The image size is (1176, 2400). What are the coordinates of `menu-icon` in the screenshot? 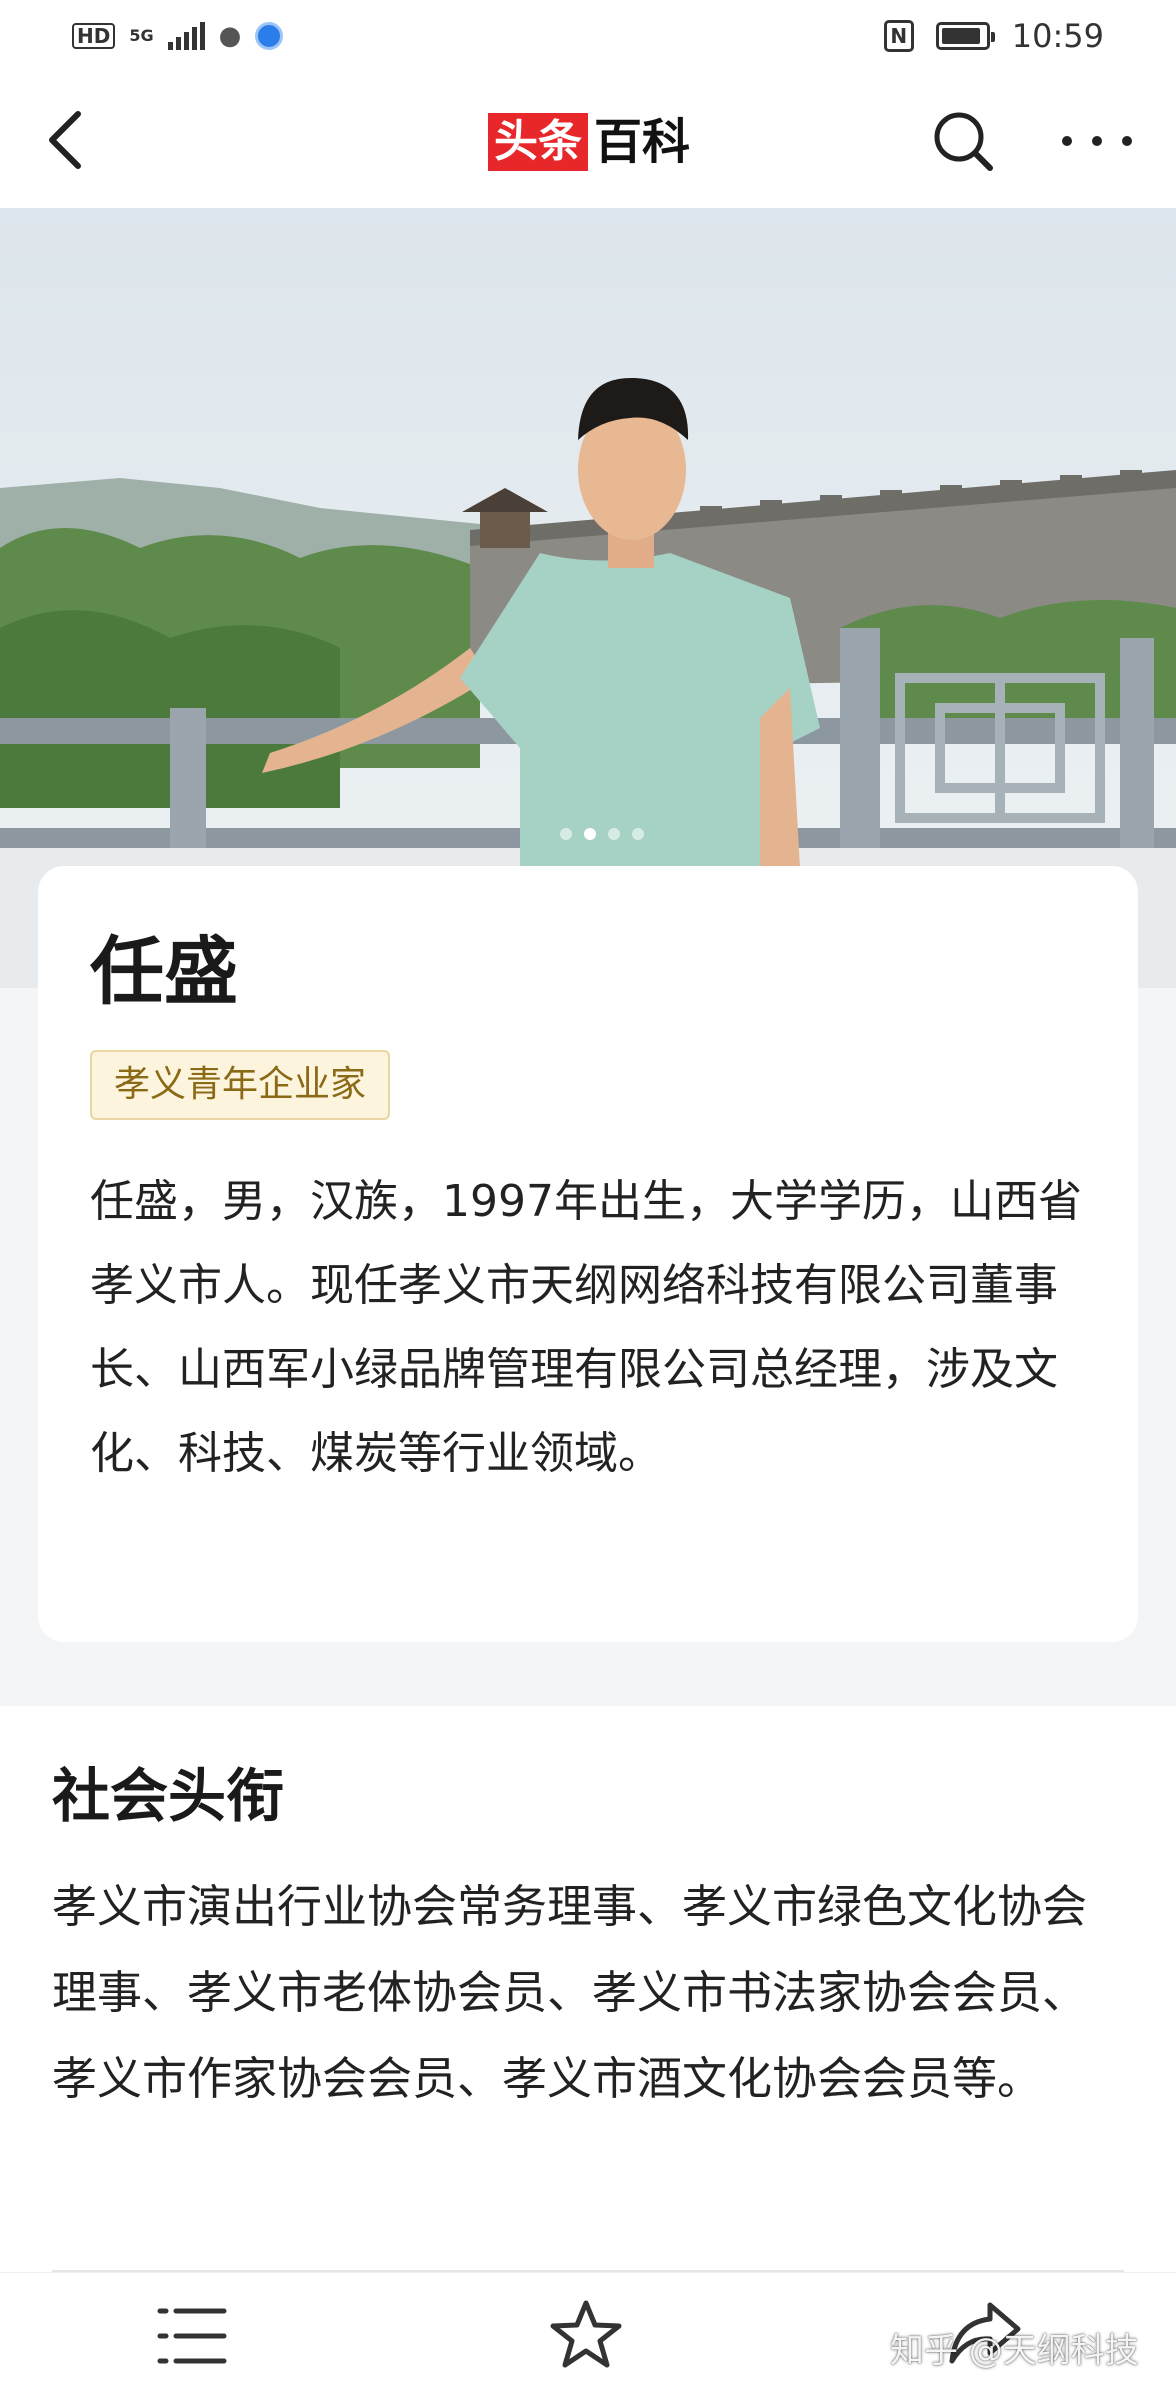 It's located at (192, 2336).